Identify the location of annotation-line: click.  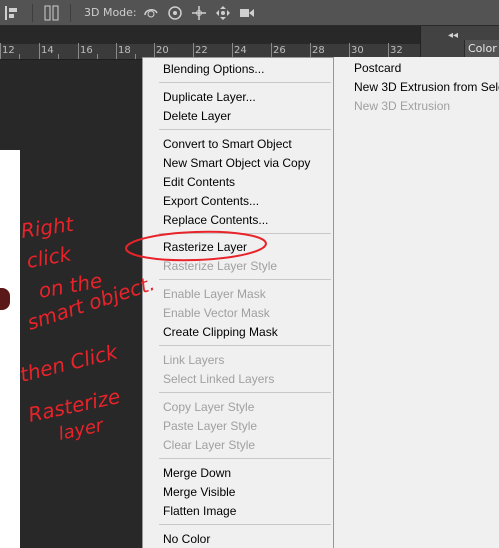
(50, 257).